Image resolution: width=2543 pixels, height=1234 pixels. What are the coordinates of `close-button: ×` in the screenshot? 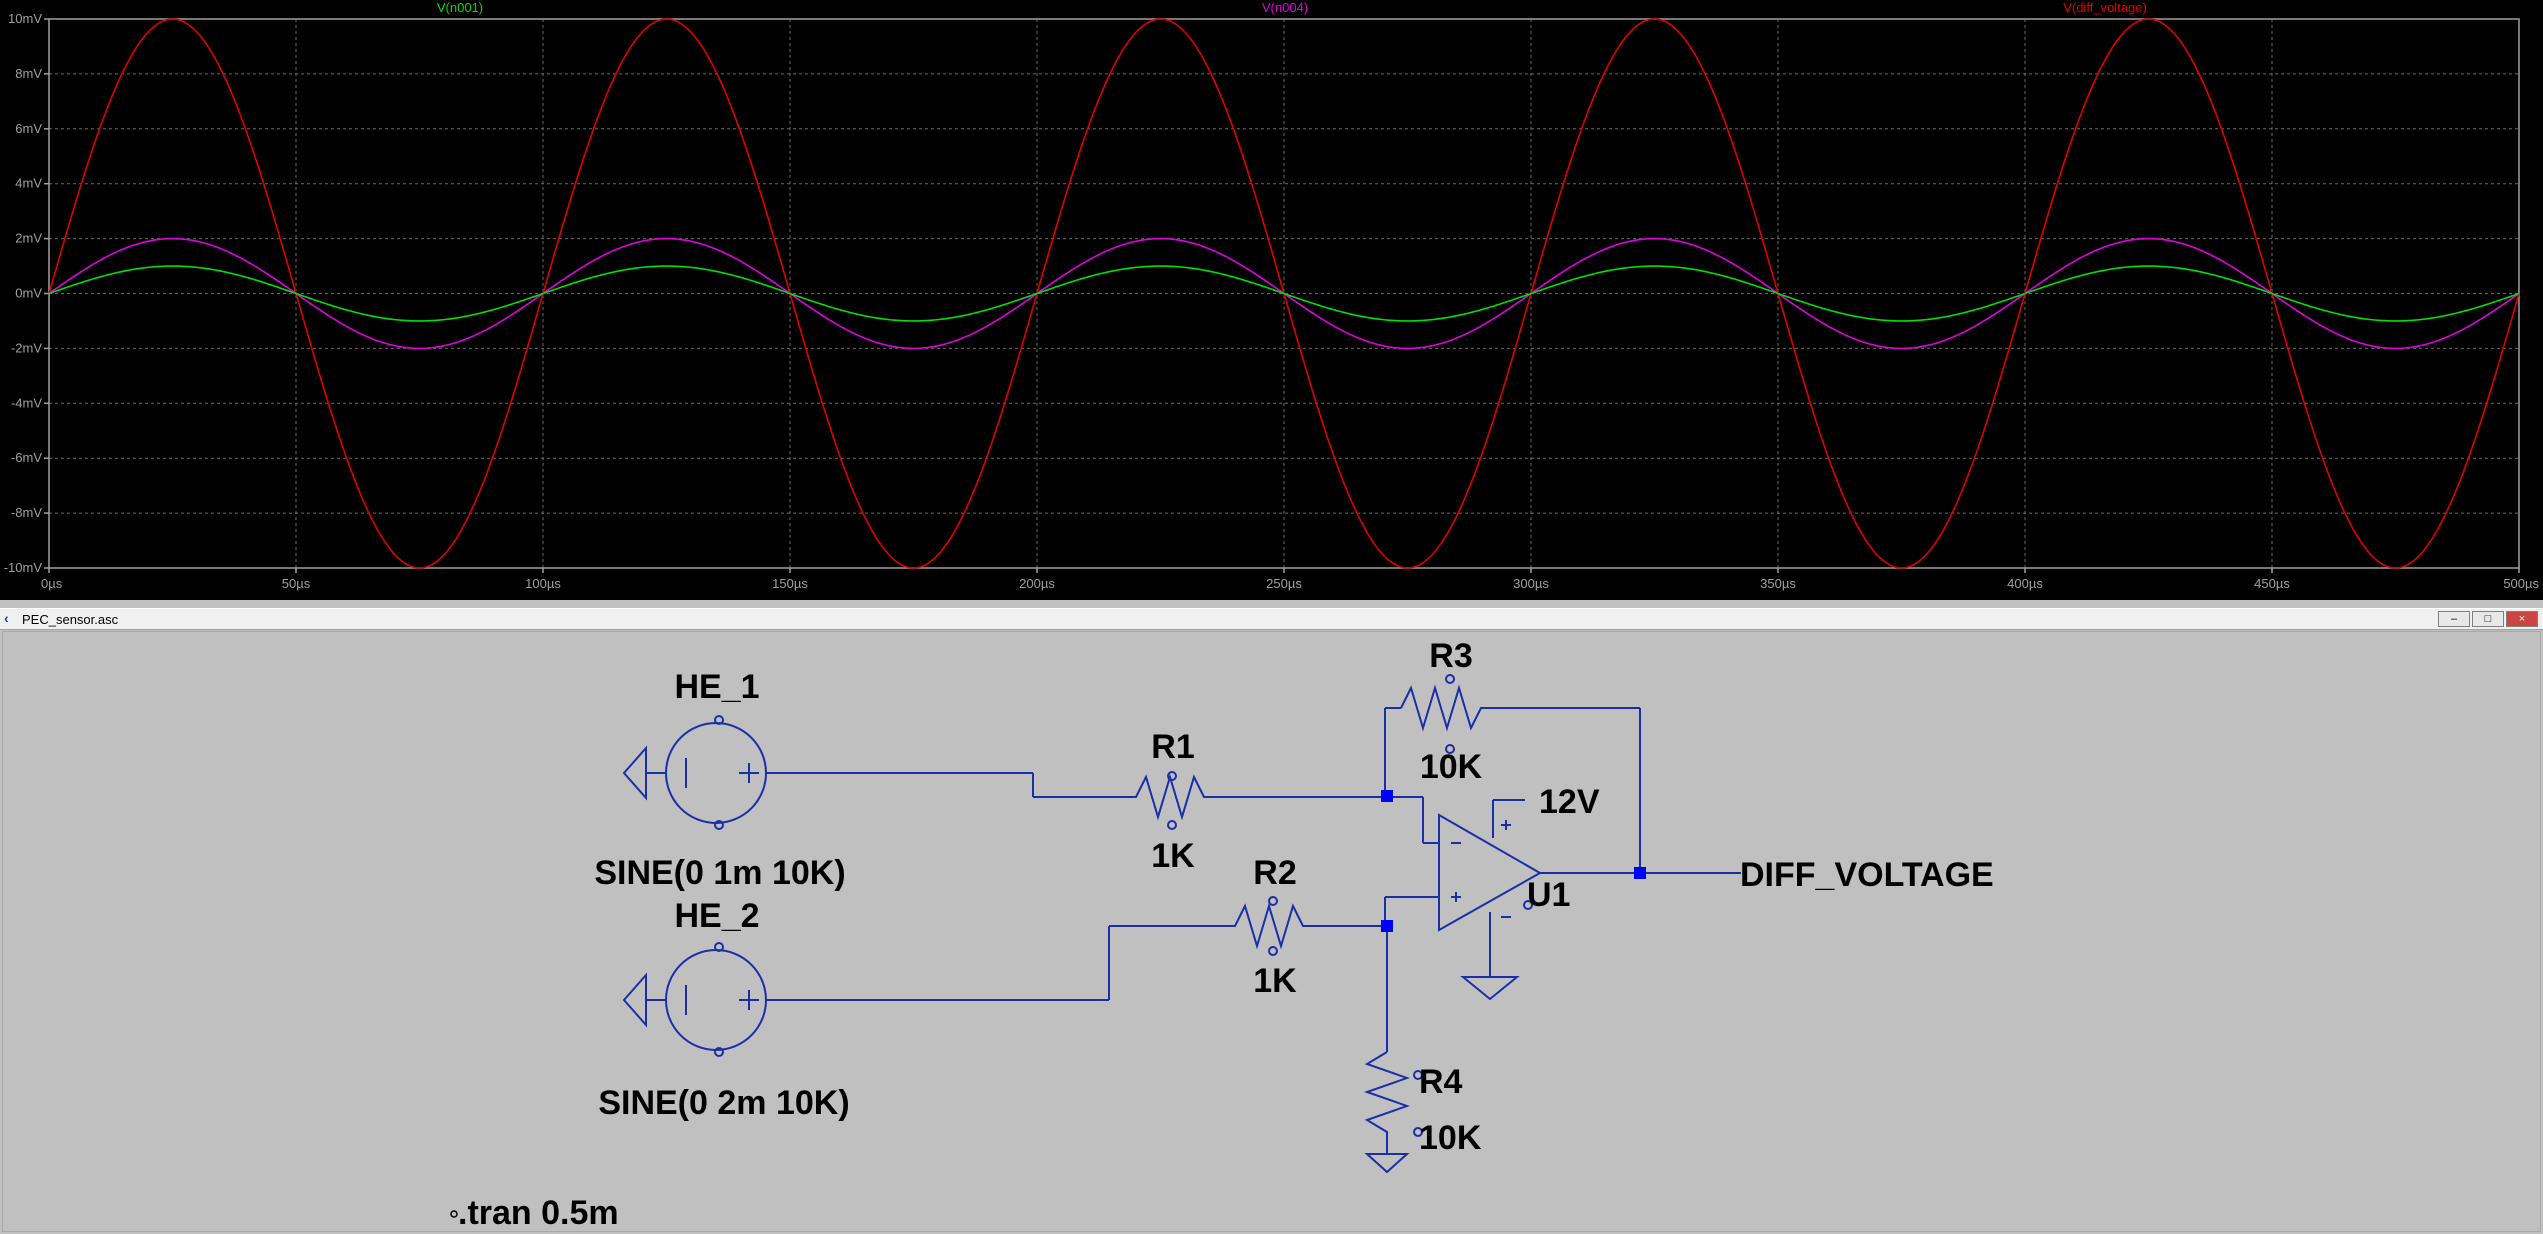 It's located at (2522, 619).